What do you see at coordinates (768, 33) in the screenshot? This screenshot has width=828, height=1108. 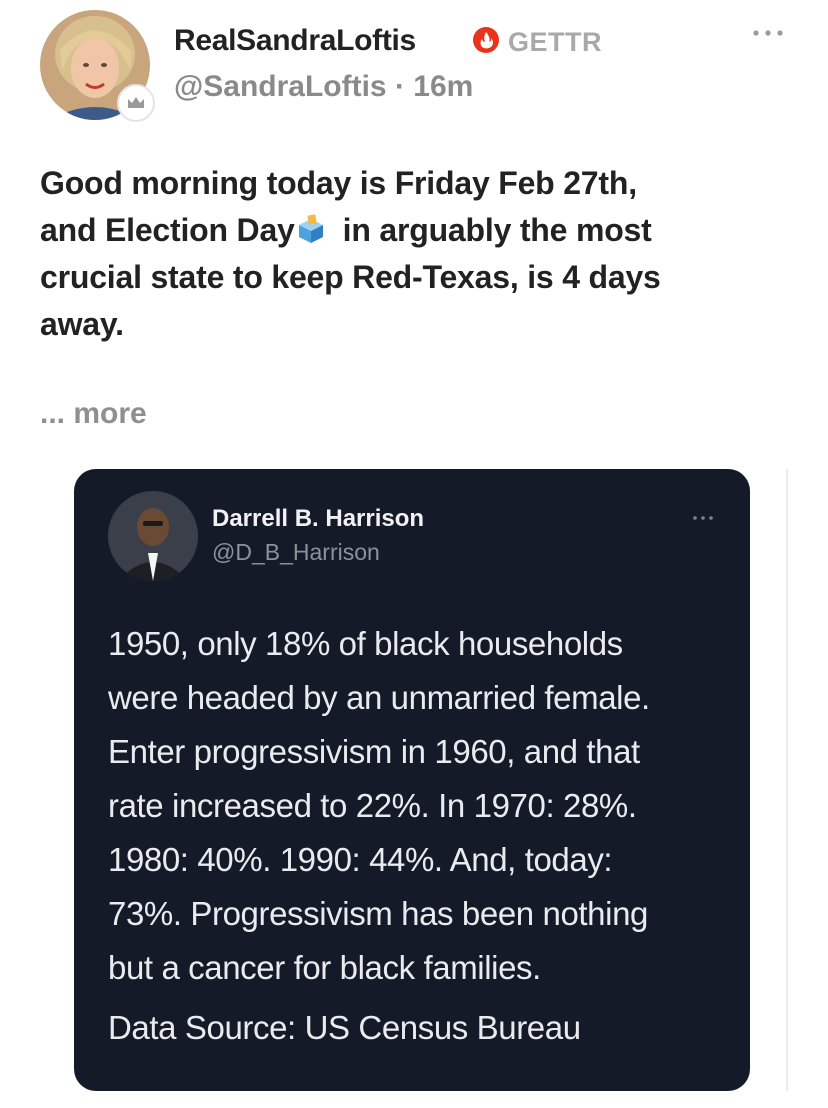 I see `more-options-icon` at bounding box center [768, 33].